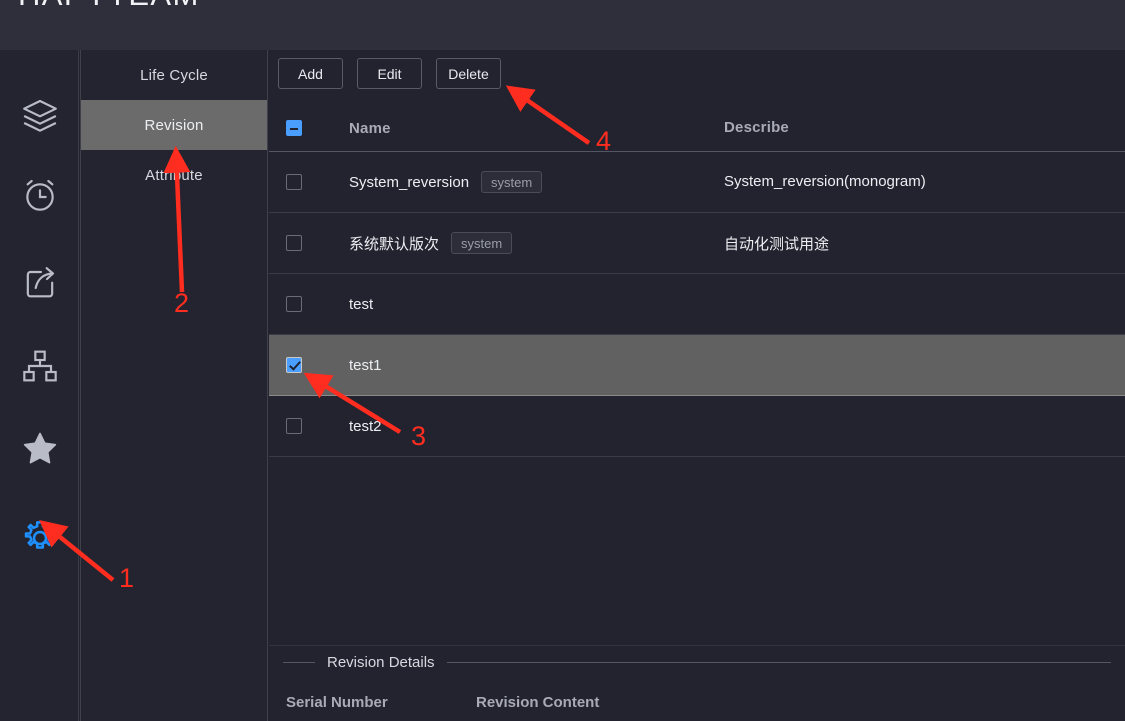 The height and width of the screenshot is (721, 1125). What do you see at coordinates (562, 25) in the screenshot?
I see `top-header: HAPYTEAM` at bounding box center [562, 25].